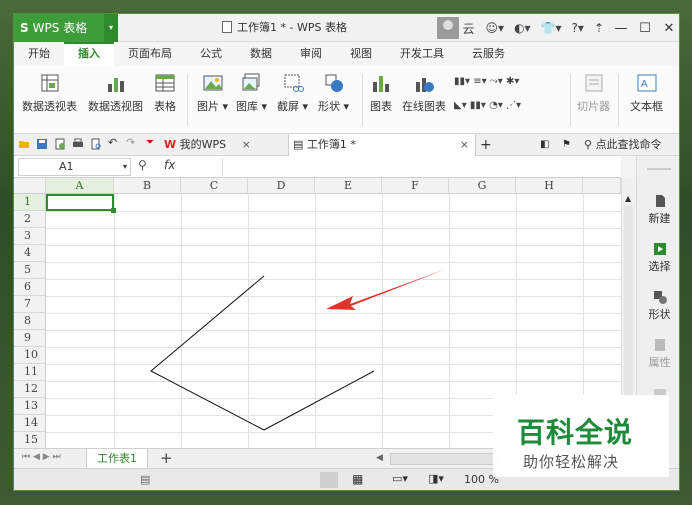 The image size is (692, 505). Describe the element at coordinates (311, 54) in the screenshot. I see `tab-review: 审阅` at that location.